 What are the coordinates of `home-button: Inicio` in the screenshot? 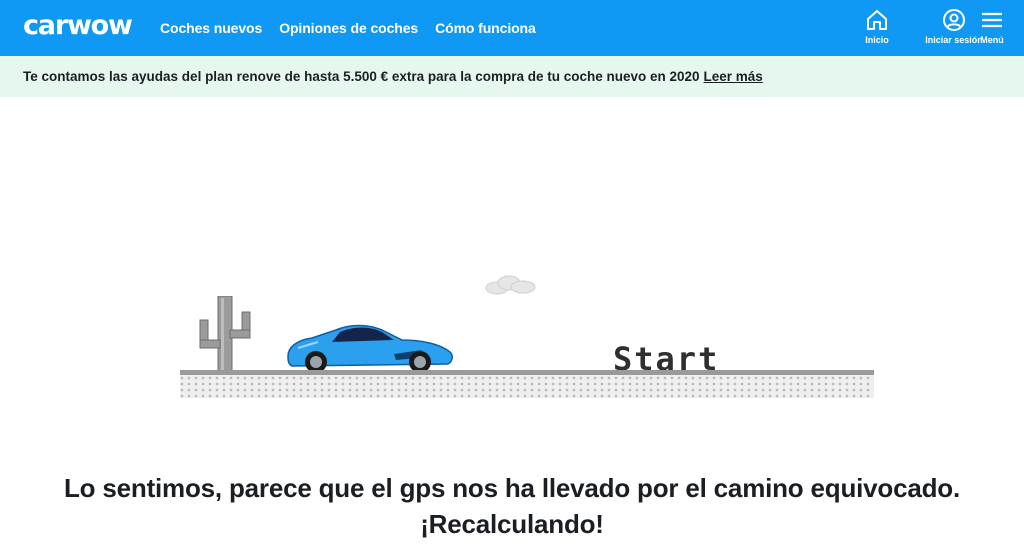 It's located at (877, 28).